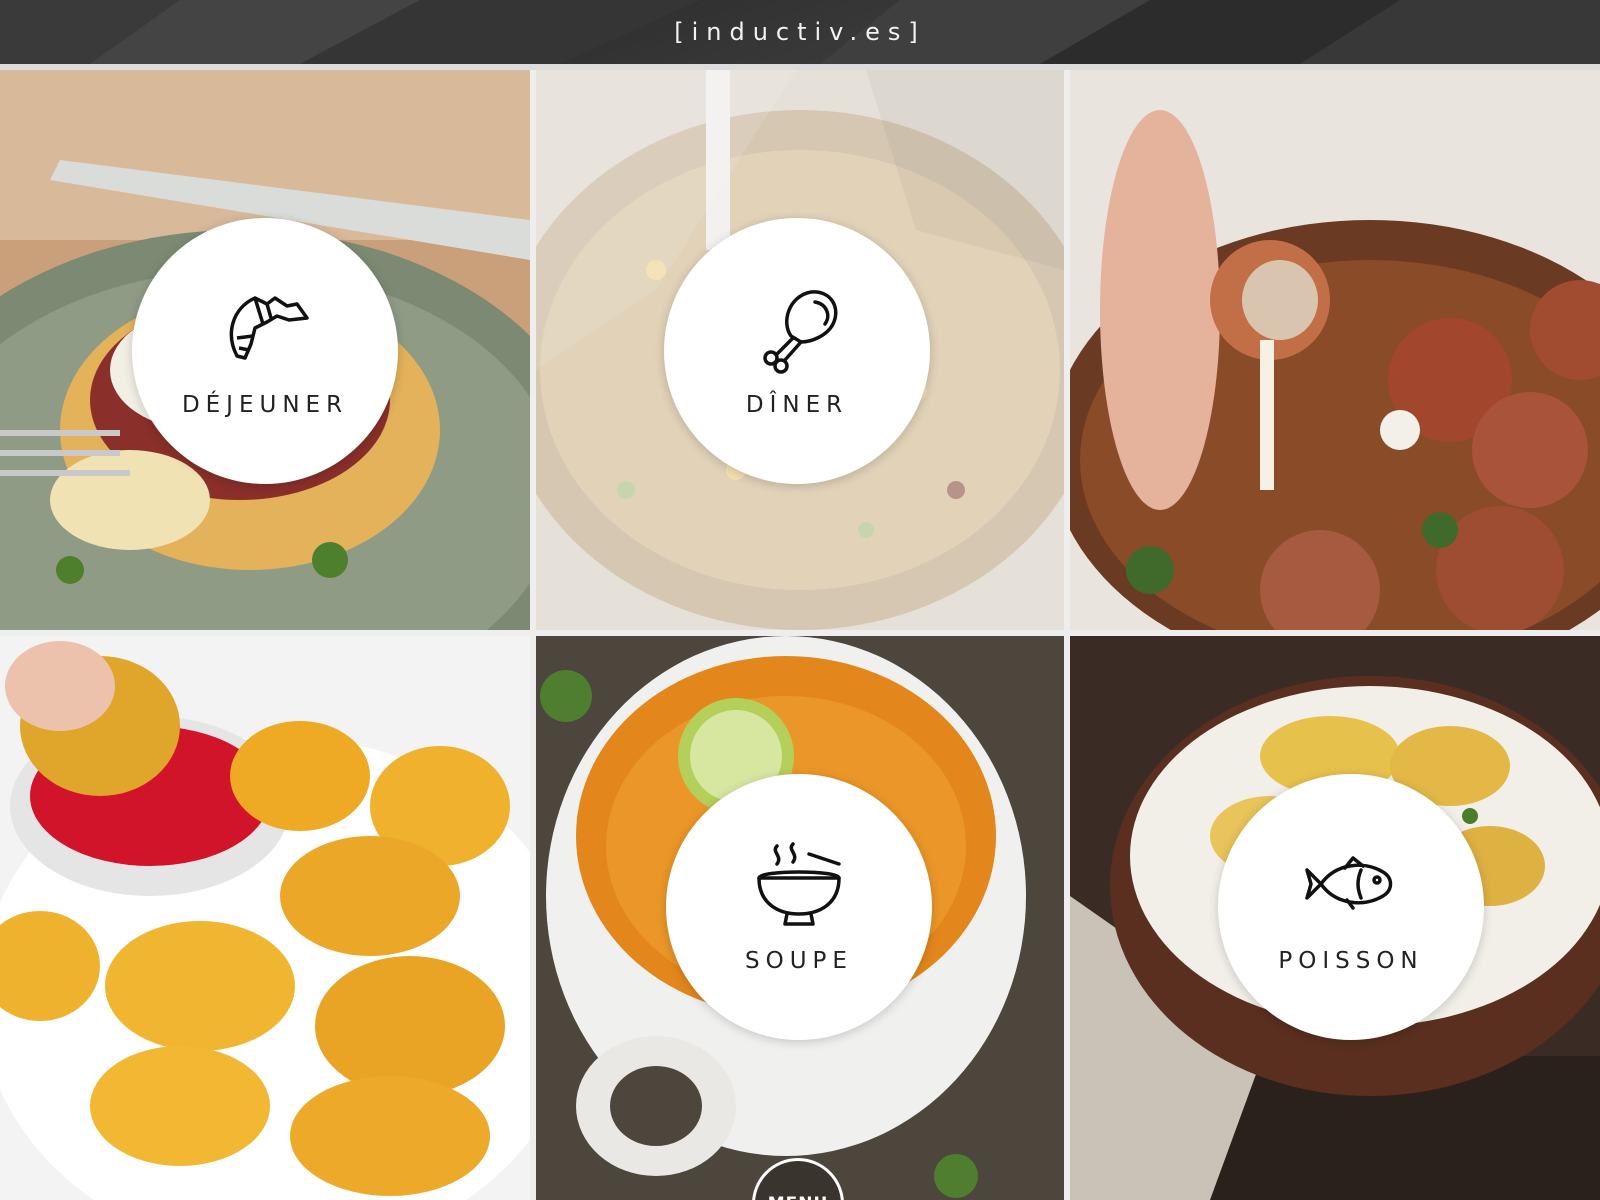 The image size is (1600, 1200). I want to click on category-badge: DÉJEUNER, so click(265, 351).